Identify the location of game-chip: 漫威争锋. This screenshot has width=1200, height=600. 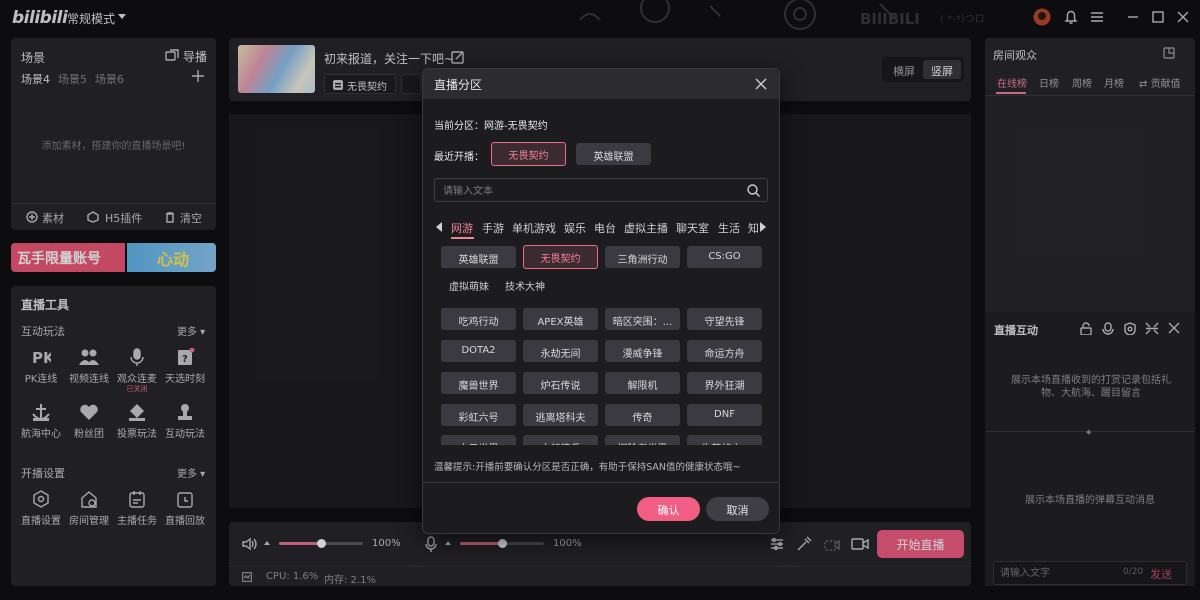
(642, 351).